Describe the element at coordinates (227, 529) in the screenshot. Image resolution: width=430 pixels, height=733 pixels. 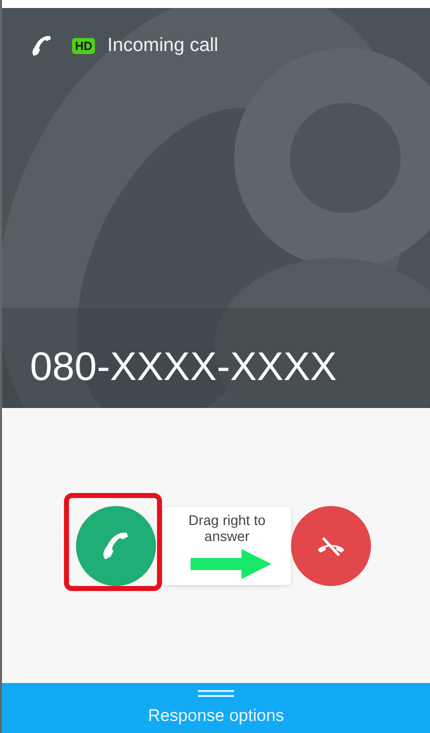
I see `slider-hint: Drag right to answer` at that location.